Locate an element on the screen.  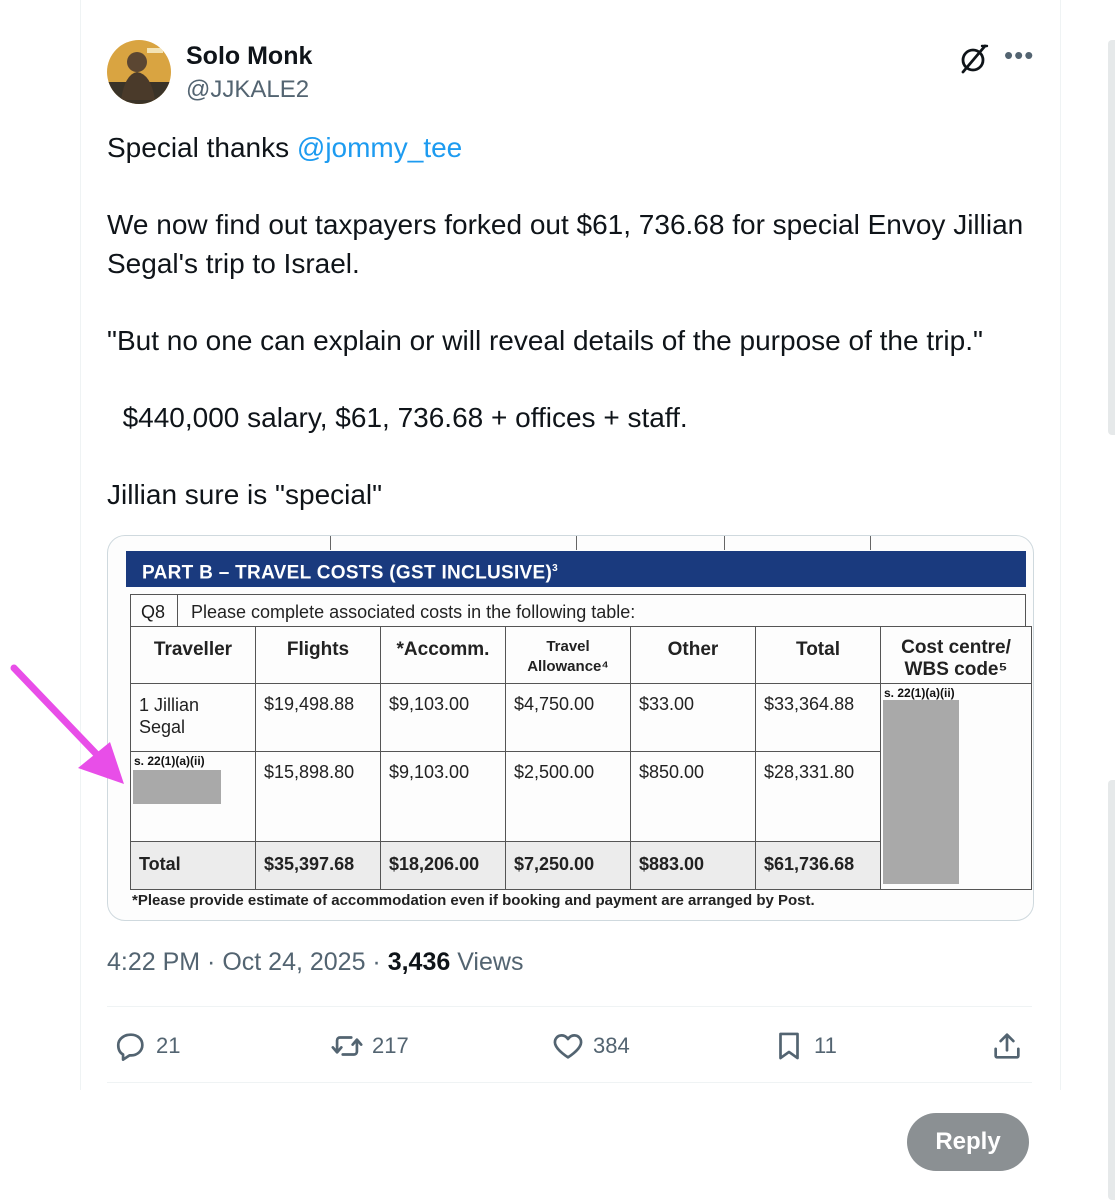
scrollbar-track is located at coordinates (1111, 237).